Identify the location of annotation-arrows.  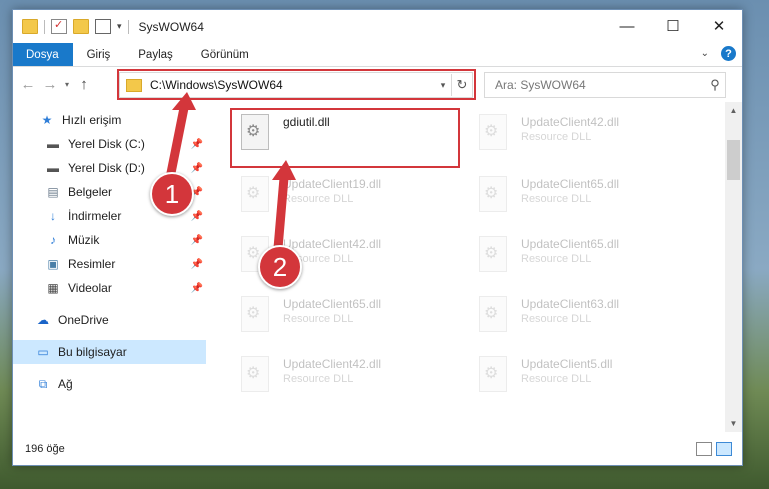
(230, 170).